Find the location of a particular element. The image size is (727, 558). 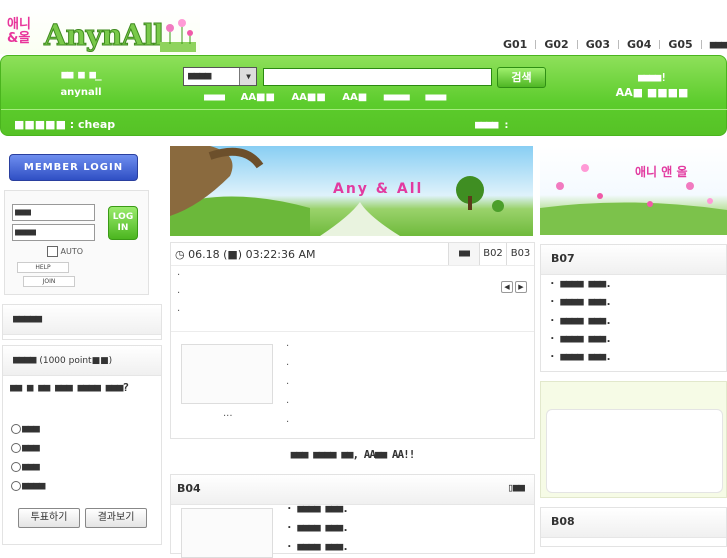

tab-b01: ■■ is located at coordinates (463, 254).